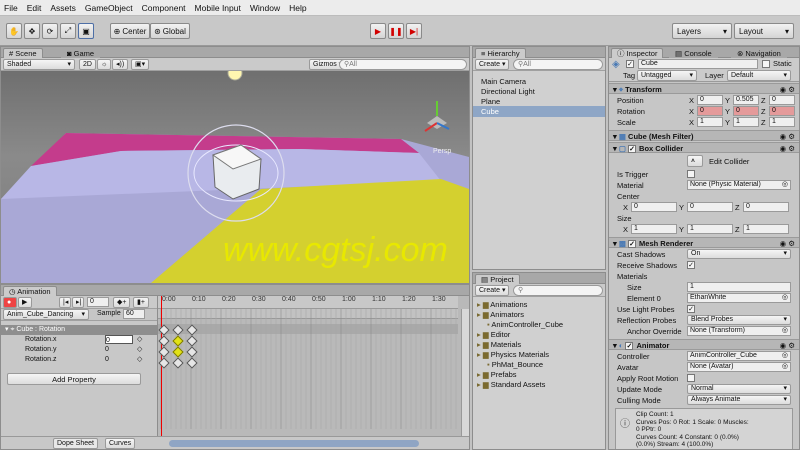 This screenshot has width=800, height=450. Describe the element at coordinates (50, 31) in the screenshot. I see `rotate-tool-button: ⟳` at that location.